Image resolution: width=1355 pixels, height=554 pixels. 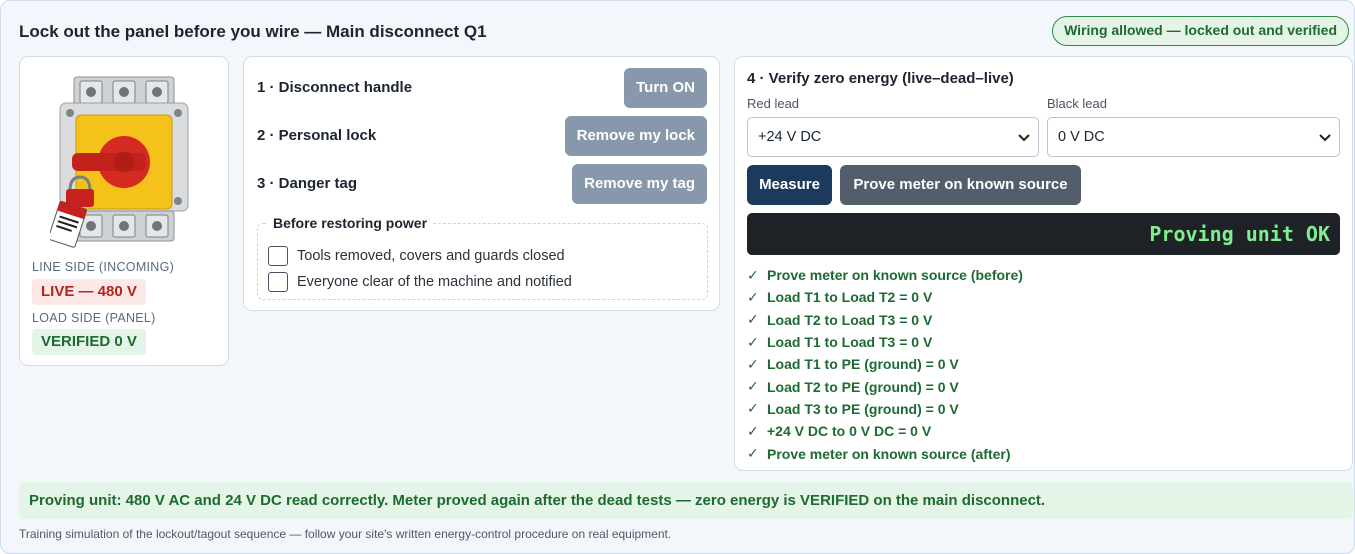 I want to click on checklist-item: Tools removed, covers and guards closed, so click(x=416, y=256).